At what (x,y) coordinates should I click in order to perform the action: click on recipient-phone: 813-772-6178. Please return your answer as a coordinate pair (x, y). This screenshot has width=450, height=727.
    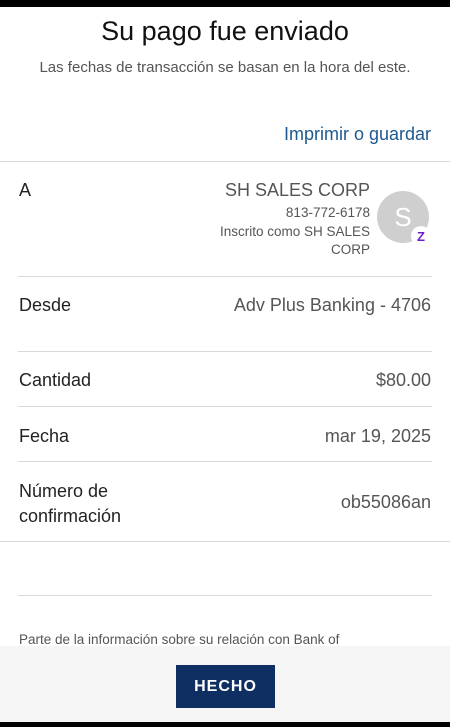
    Looking at the image, I should click on (327, 212).